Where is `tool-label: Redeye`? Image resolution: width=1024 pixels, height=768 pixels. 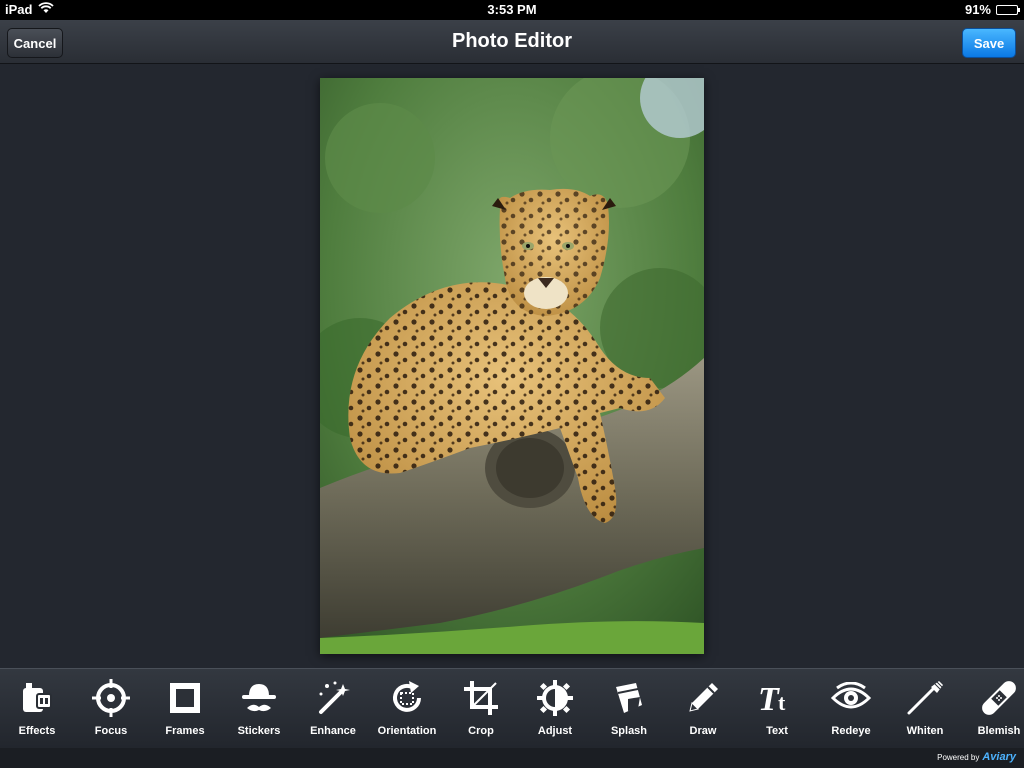 tool-label: Redeye is located at coordinates (851, 731).